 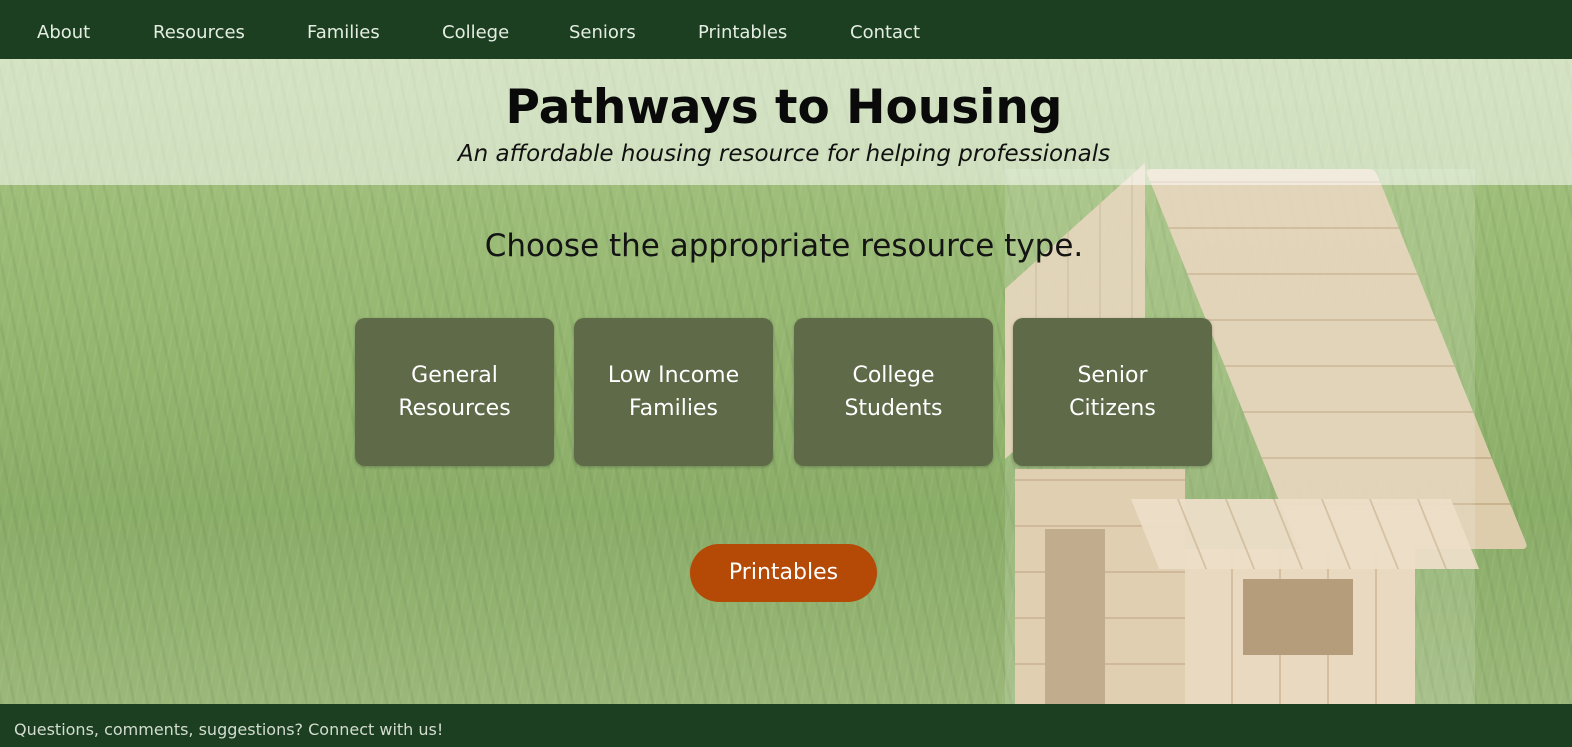 What do you see at coordinates (742, 29) in the screenshot?
I see `nav-printables: Printables` at bounding box center [742, 29].